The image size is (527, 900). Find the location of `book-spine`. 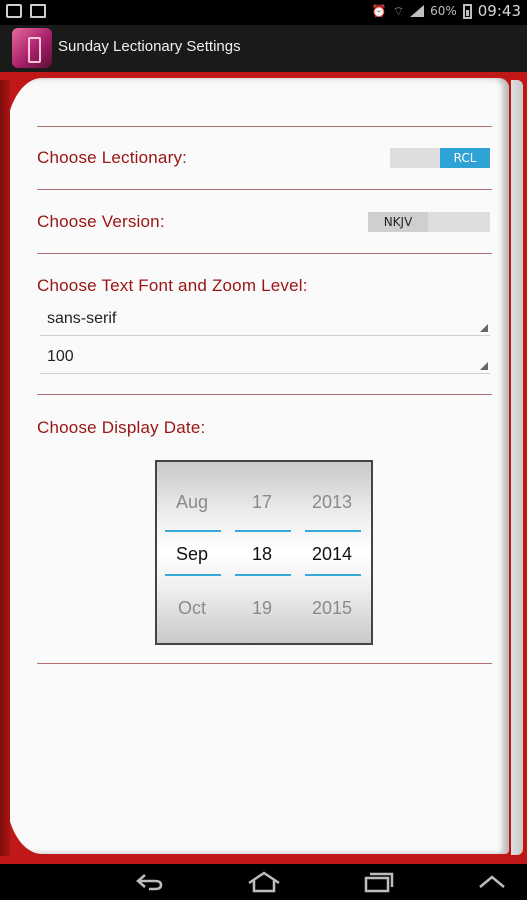

book-spine is located at coordinates (5, 468).